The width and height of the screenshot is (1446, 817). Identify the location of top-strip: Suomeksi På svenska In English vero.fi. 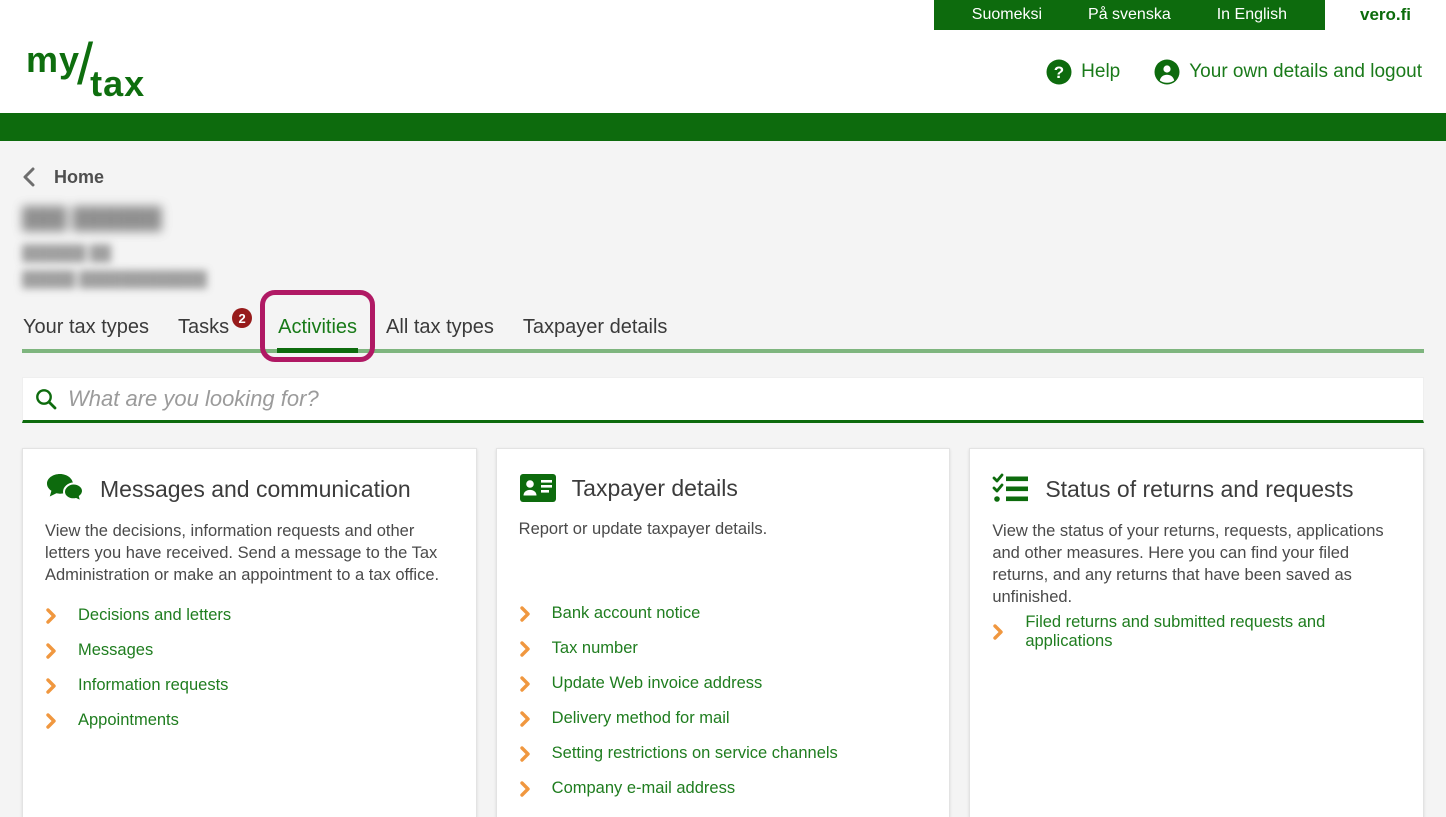
(723, 15).